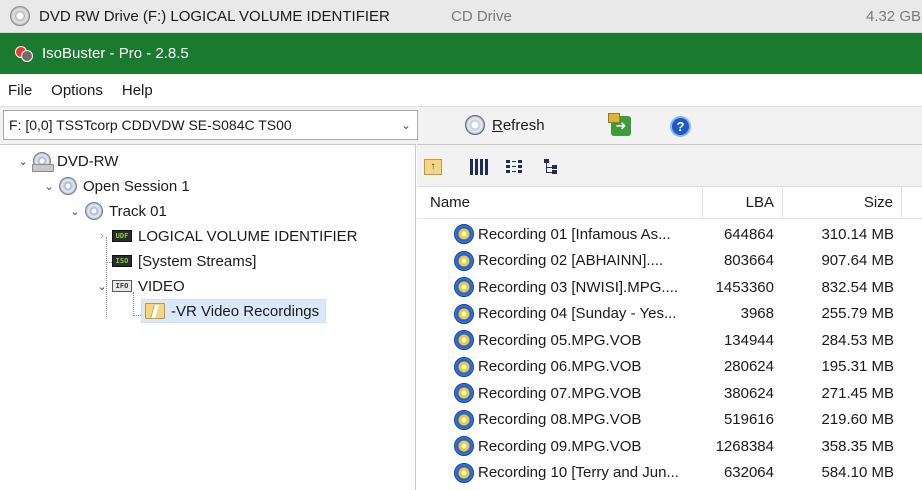 Image resolution: width=922 pixels, height=490 pixels. What do you see at coordinates (461, 53) in the screenshot?
I see `window-title-bar: IsoBuster - Pro - 2.8.5` at bounding box center [461, 53].